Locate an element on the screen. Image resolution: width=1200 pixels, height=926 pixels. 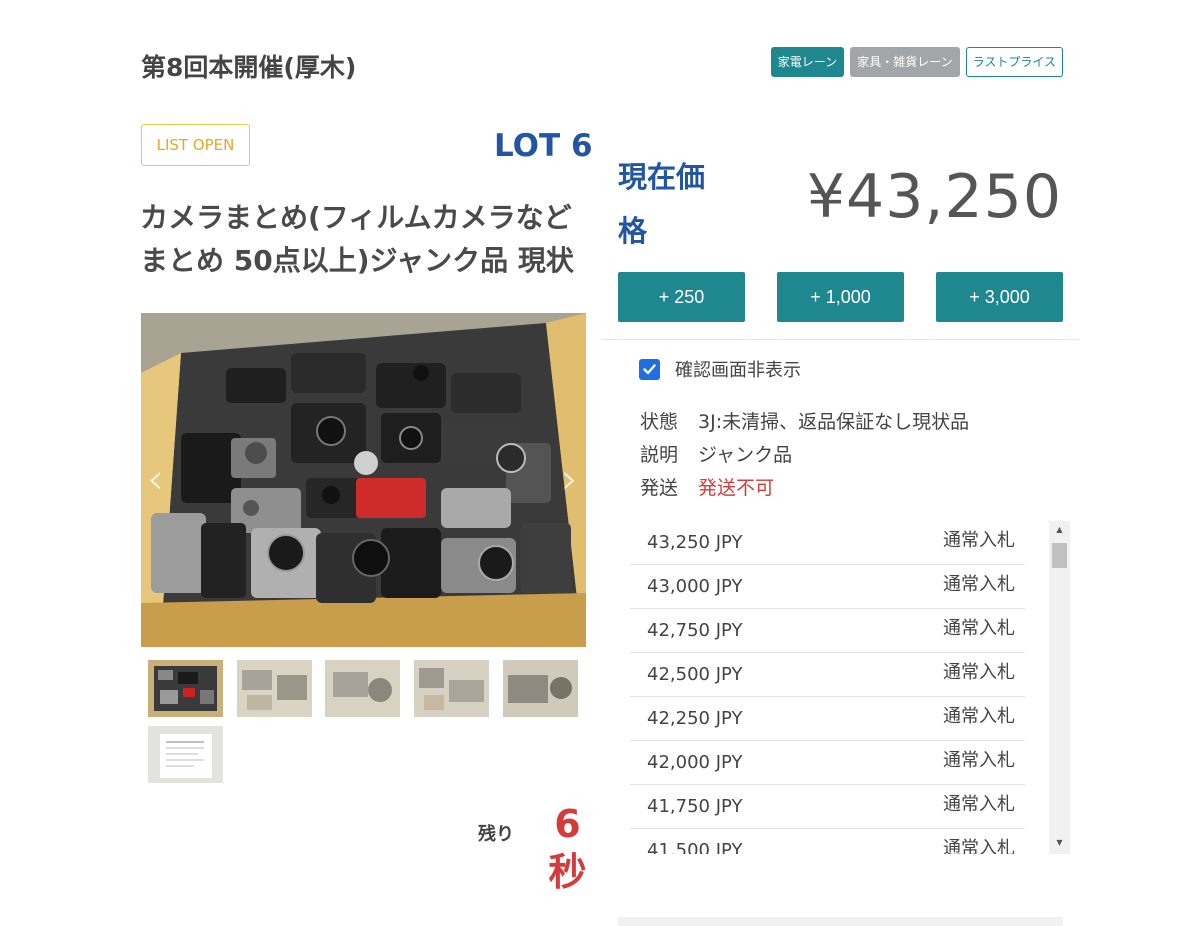
bid-amount: 43,000 JPY is located at coordinates (695, 586).